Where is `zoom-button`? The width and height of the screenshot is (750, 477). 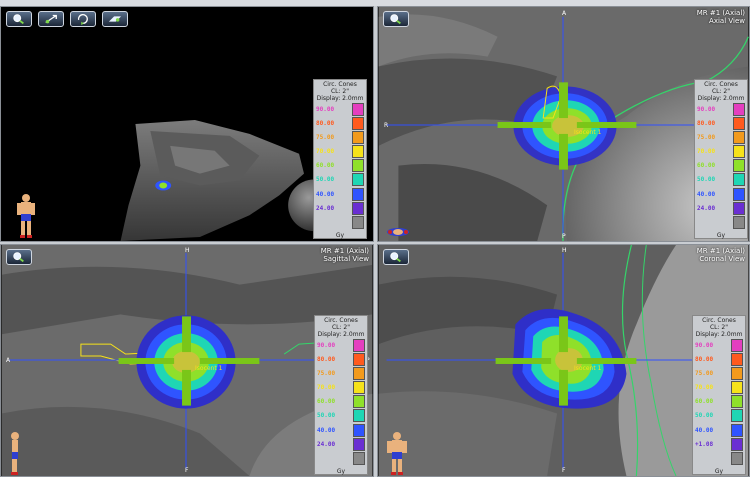
zoom-button is located at coordinates (19, 19).